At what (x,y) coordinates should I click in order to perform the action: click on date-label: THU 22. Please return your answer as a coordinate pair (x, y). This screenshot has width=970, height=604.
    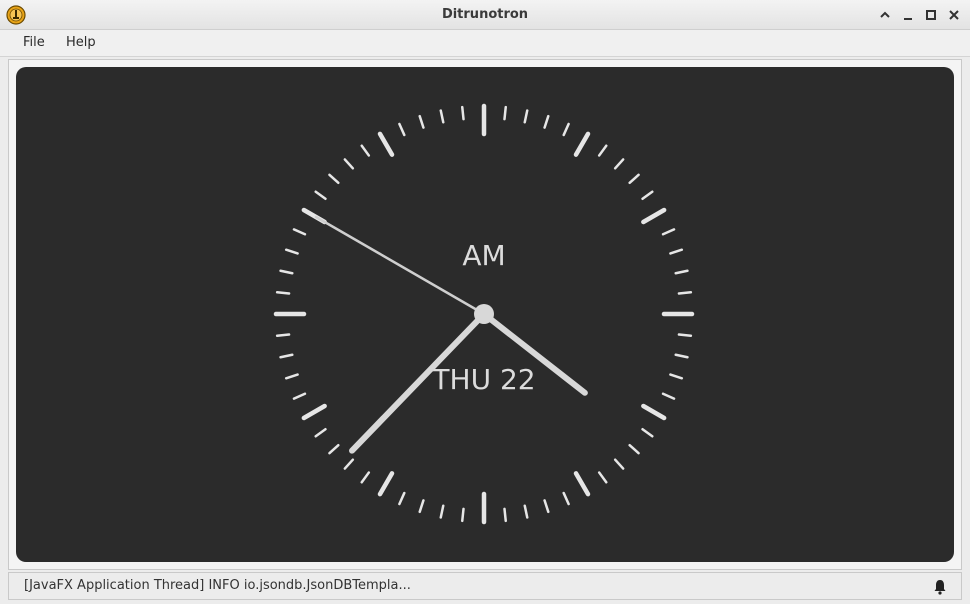
    Looking at the image, I should click on (483, 379).